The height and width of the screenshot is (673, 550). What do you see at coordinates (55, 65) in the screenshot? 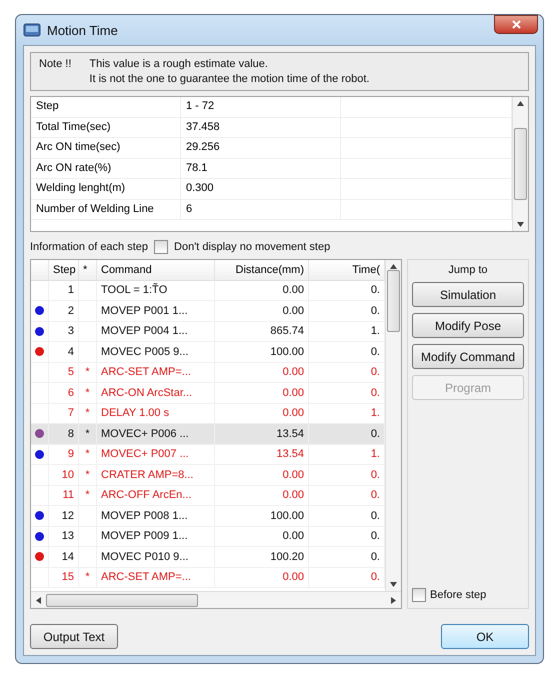
I see `note-label: Note !!` at bounding box center [55, 65].